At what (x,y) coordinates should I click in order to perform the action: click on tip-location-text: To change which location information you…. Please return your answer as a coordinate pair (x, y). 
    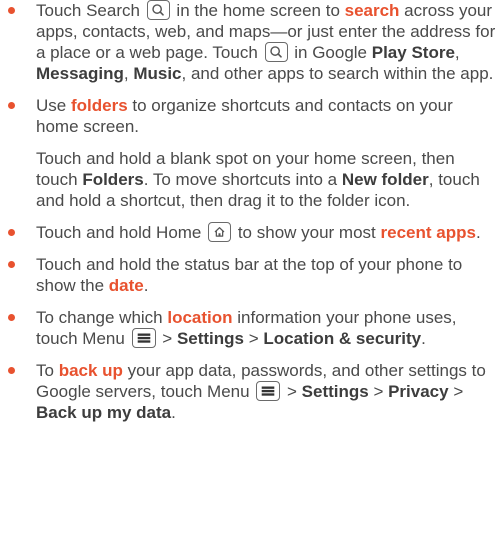
    Looking at the image, I should click on (267, 328).